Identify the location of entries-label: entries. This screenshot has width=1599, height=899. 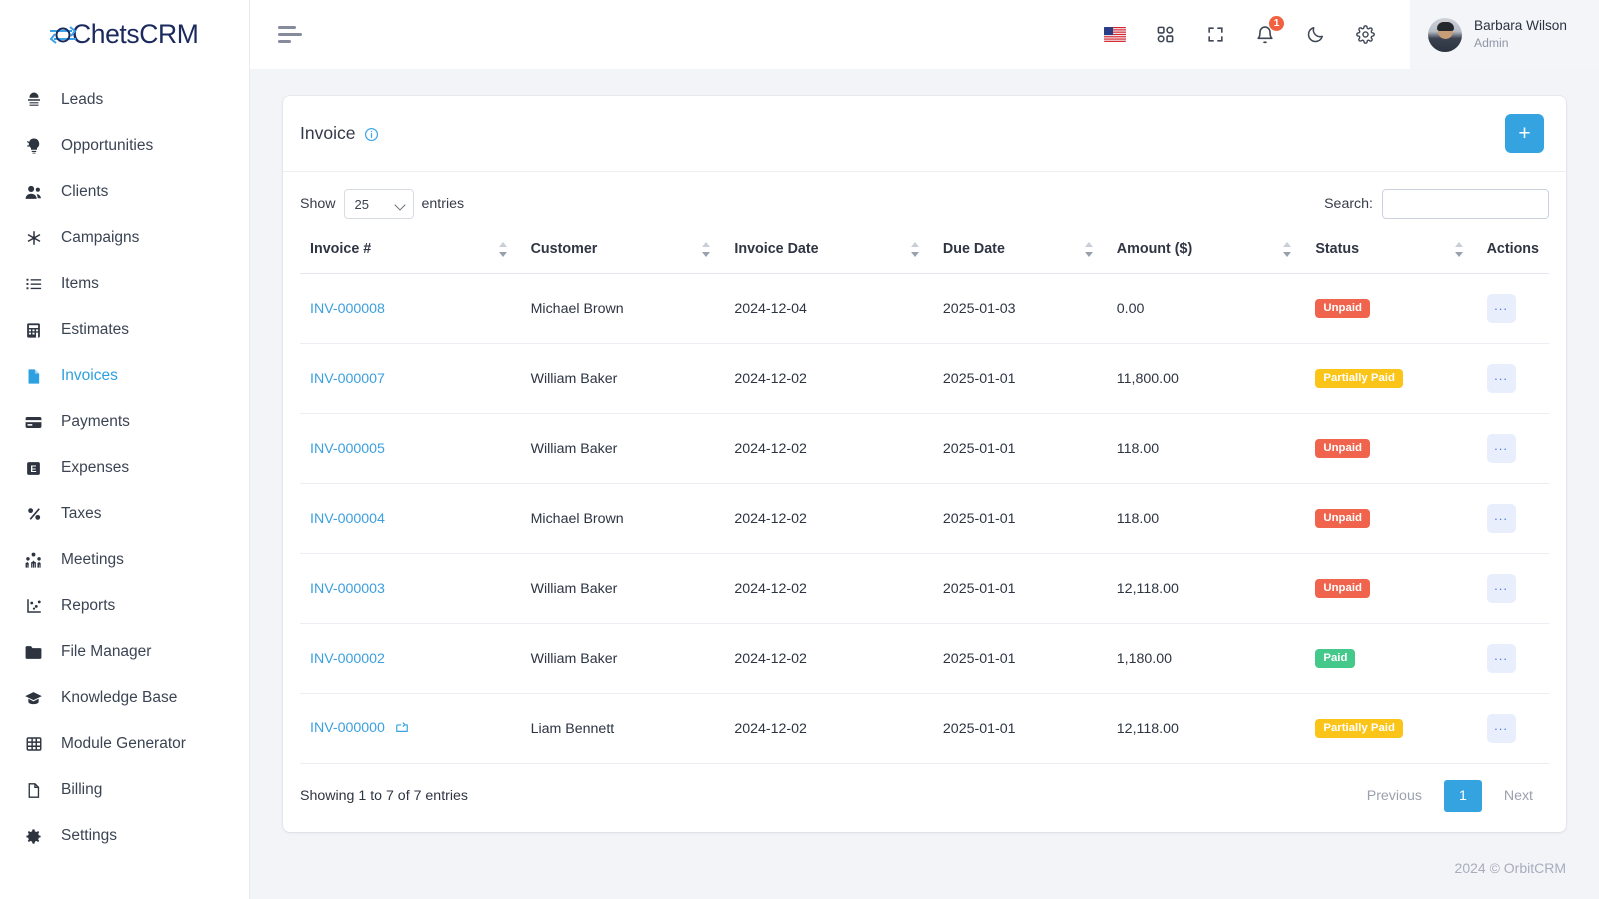
(443, 204).